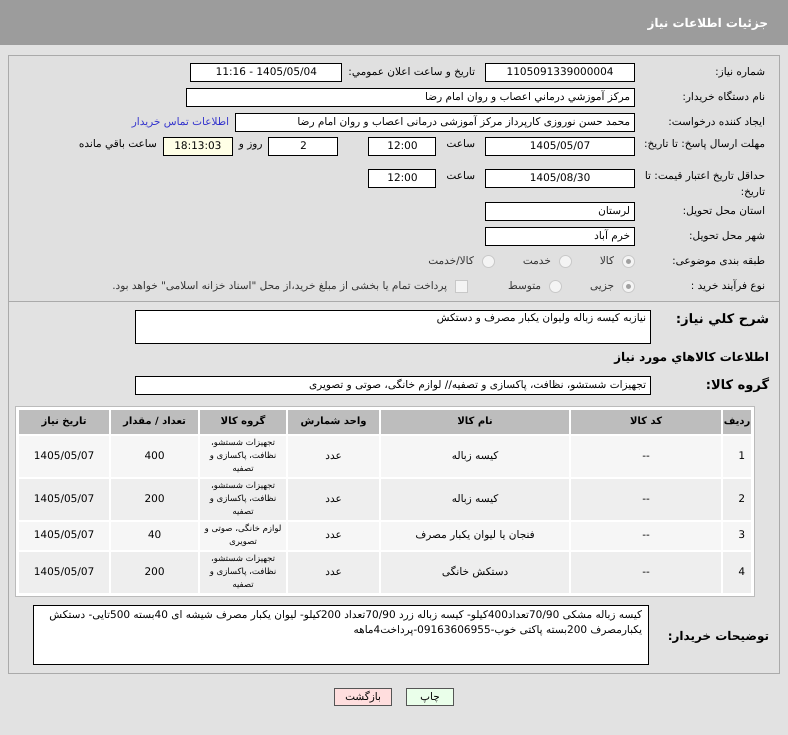 The height and width of the screenshot is (735, 788). Describe the element at coordinates (737, 456) in the screenshot. I see `table-cell: 1` at that location.